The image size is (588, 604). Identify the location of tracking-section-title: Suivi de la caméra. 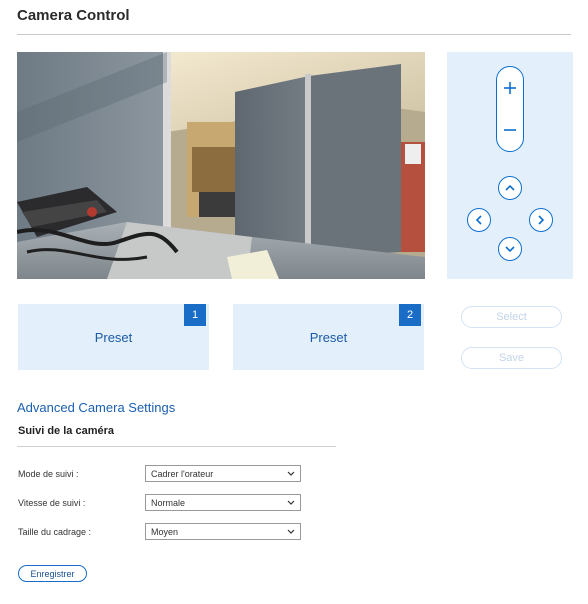
(66, 431).